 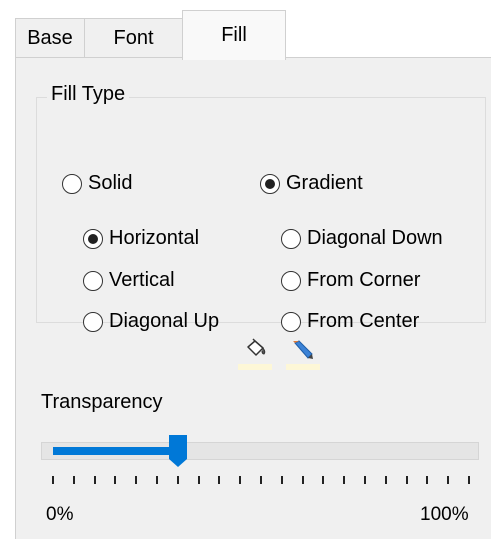 I want to click on radio-from-center-indicator, so click(x=291, y=321).